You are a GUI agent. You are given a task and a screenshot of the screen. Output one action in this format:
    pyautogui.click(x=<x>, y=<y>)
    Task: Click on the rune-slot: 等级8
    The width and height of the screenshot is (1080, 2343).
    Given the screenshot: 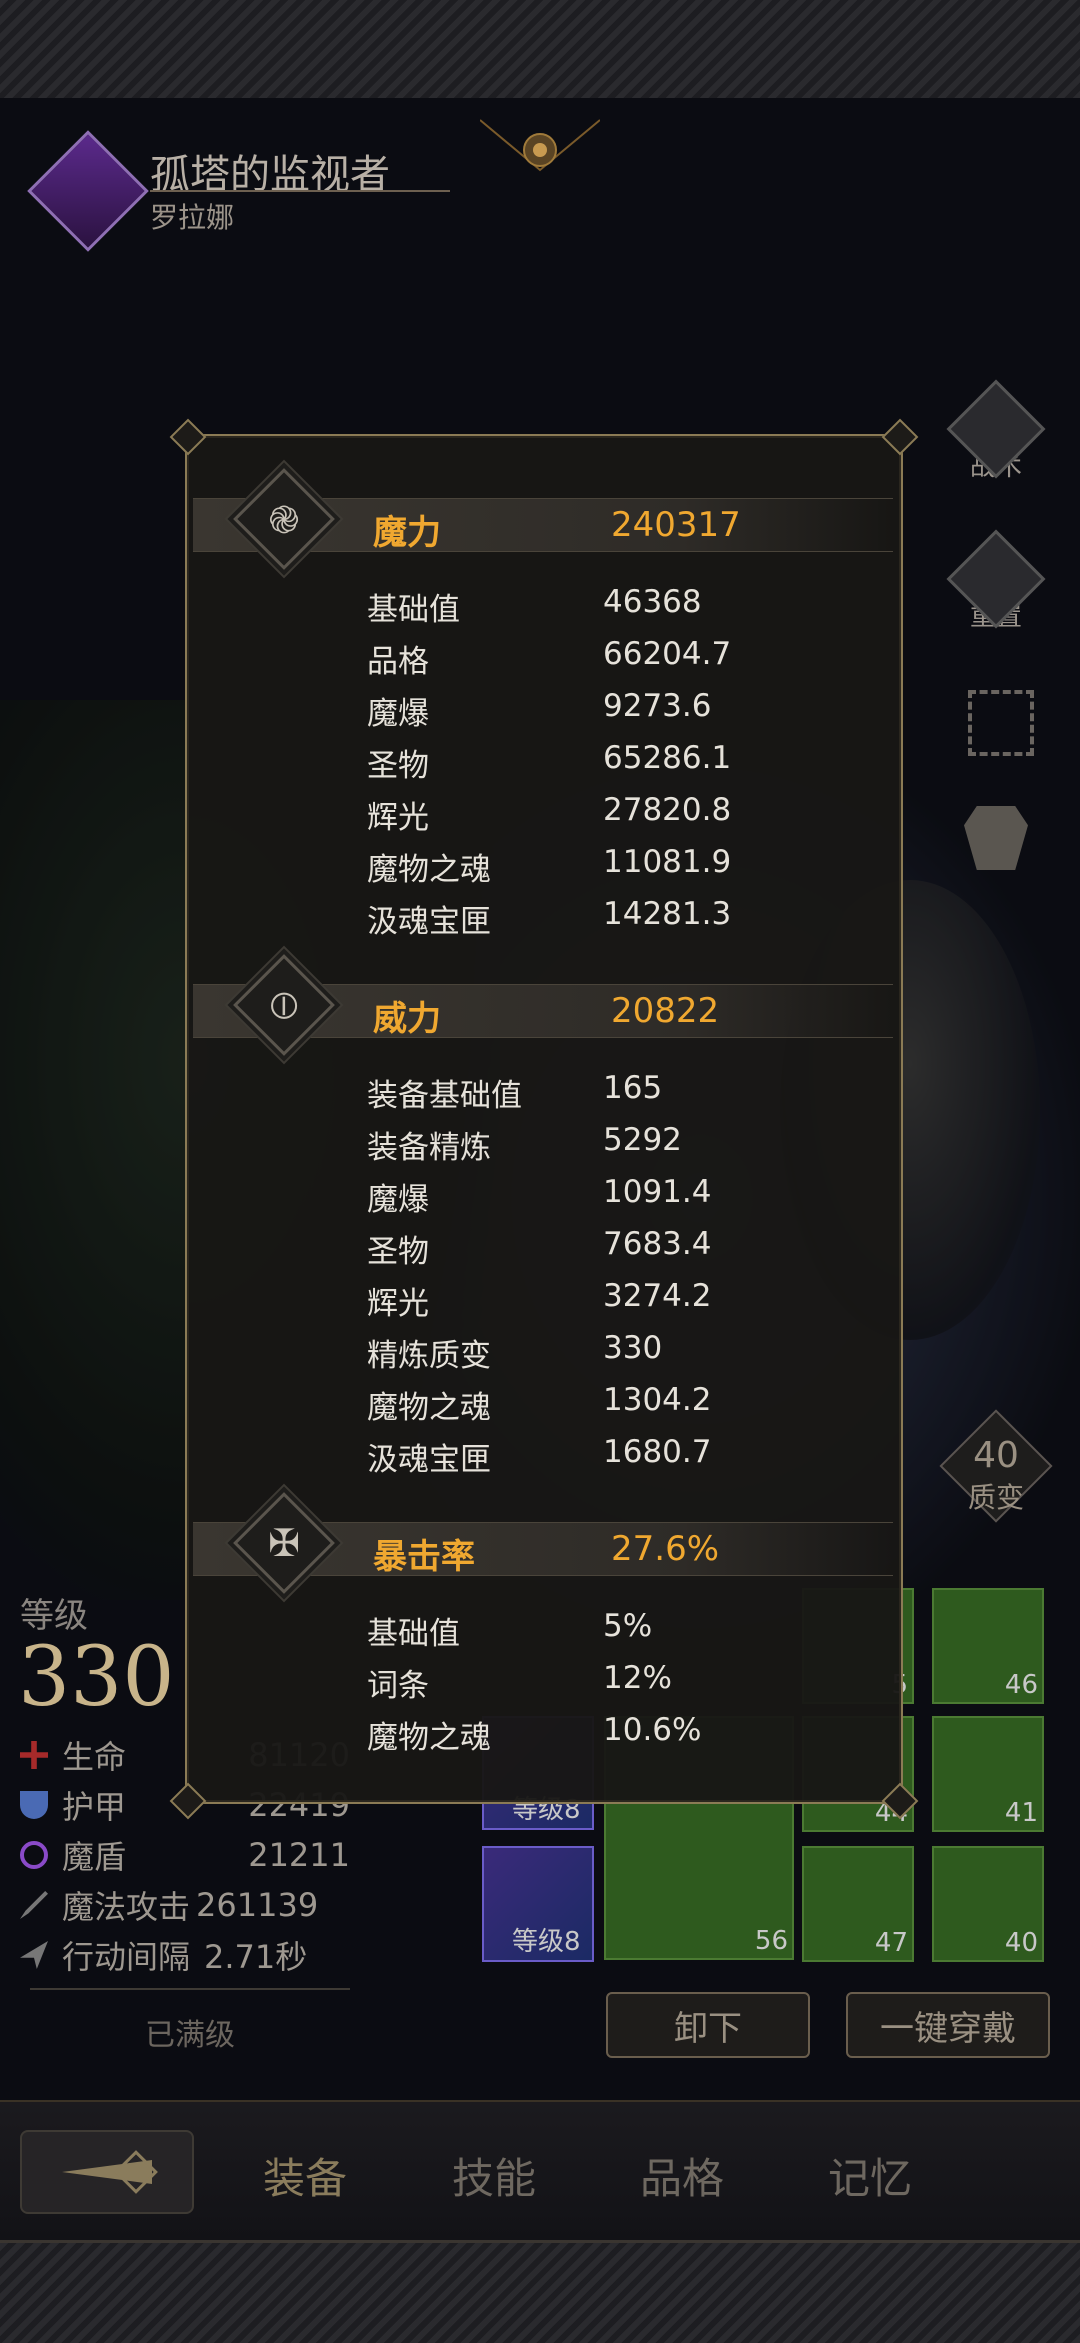 What is the action you would take?
    pyautogui.click(x=538, y=1904)
    